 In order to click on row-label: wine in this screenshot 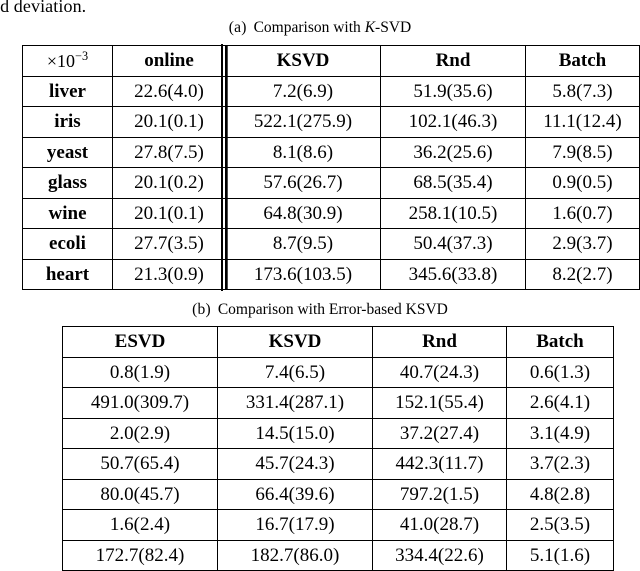, I will do `click(67, 213)`.